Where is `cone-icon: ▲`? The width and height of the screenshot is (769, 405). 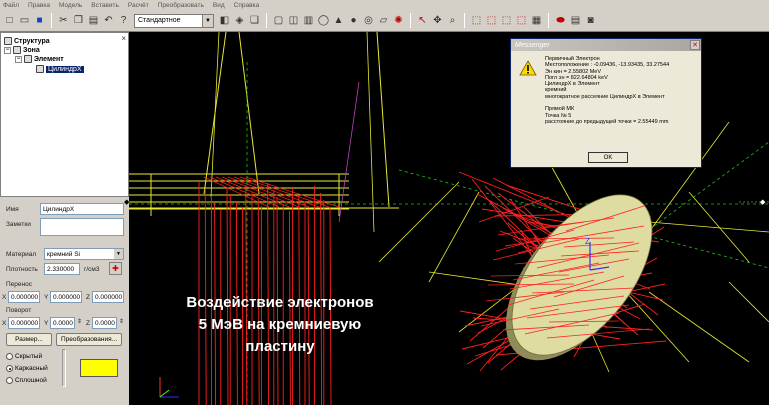 cone-icon: ▲ is located at coordinates (338, 20).